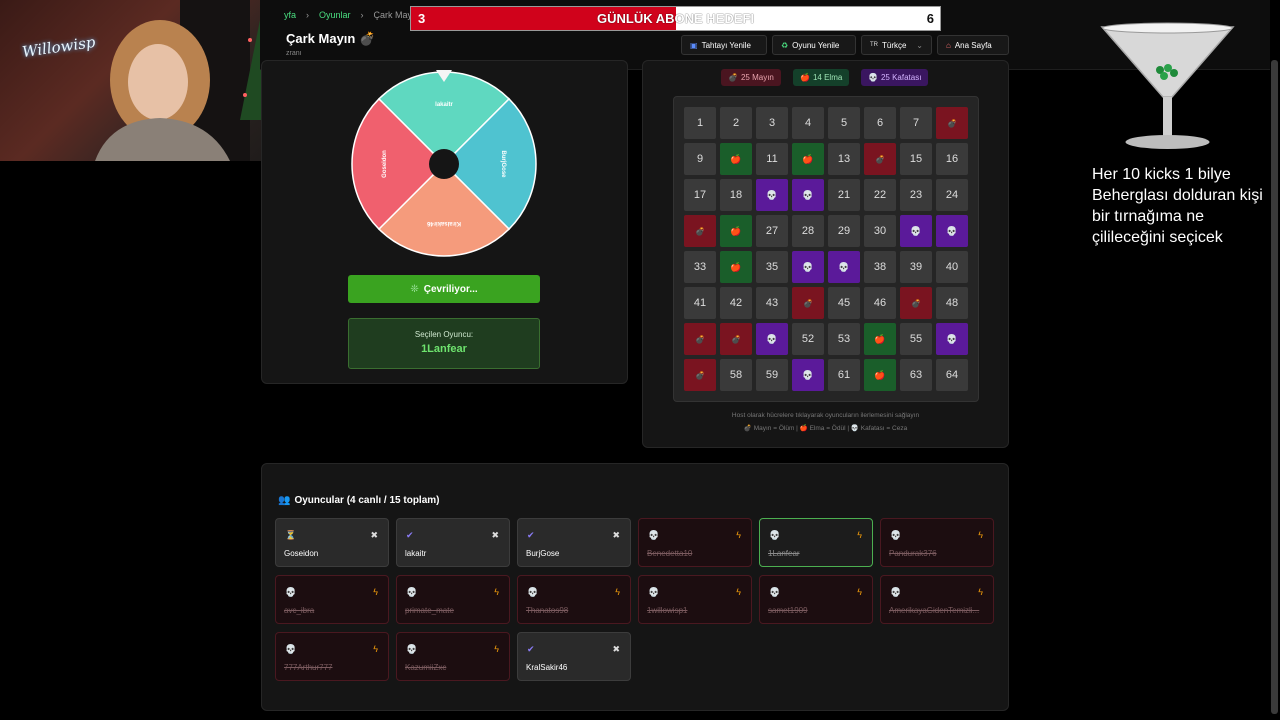 The width and height of the screenshot is (1280, 720). I want to click on board-cell: 46, so click(880, 303).